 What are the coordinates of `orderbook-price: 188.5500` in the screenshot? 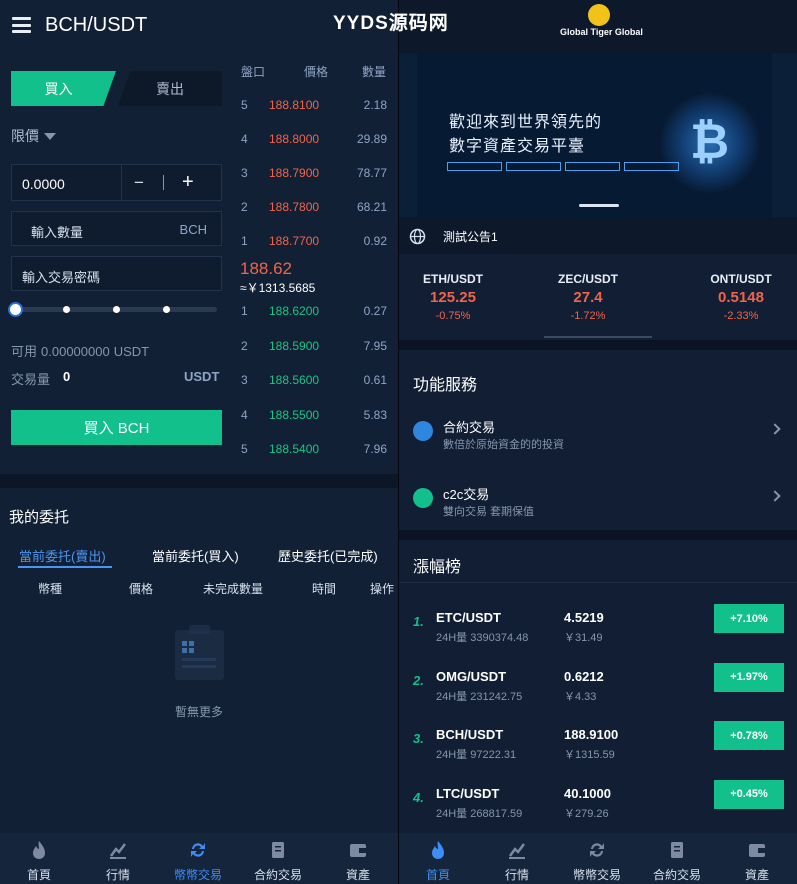 It's located at (294, 414).